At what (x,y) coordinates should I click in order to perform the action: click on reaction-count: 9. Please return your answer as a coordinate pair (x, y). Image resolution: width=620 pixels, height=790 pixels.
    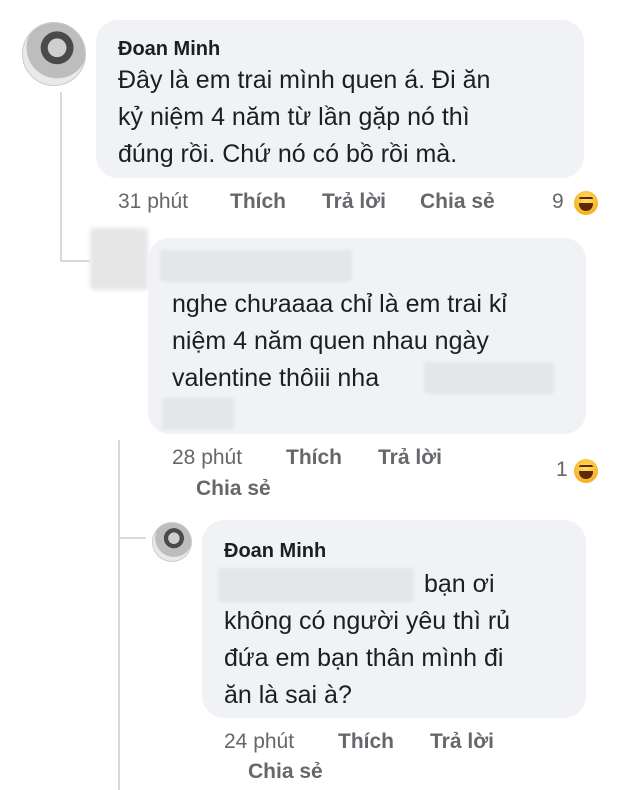
    Looking at the image, I should click on (558, 202).